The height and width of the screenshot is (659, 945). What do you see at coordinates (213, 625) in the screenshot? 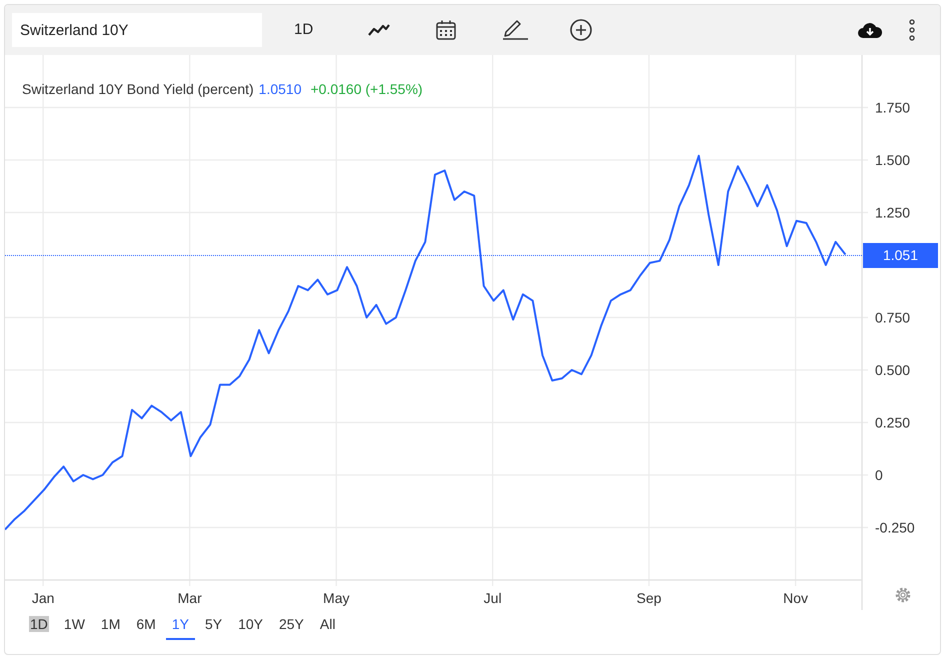
I see `range-tab: 5Y` at bounding box center [213, 625].